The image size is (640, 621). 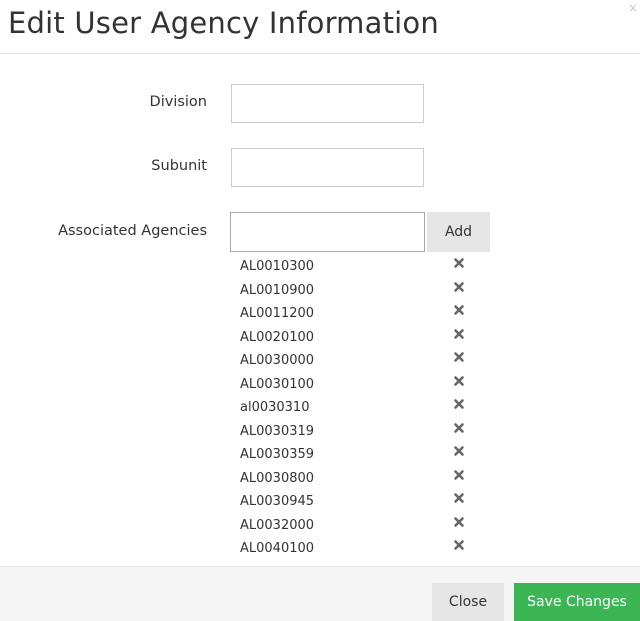 I want to click on agency-list-item: AL0030100, so click(x=360, y=386).